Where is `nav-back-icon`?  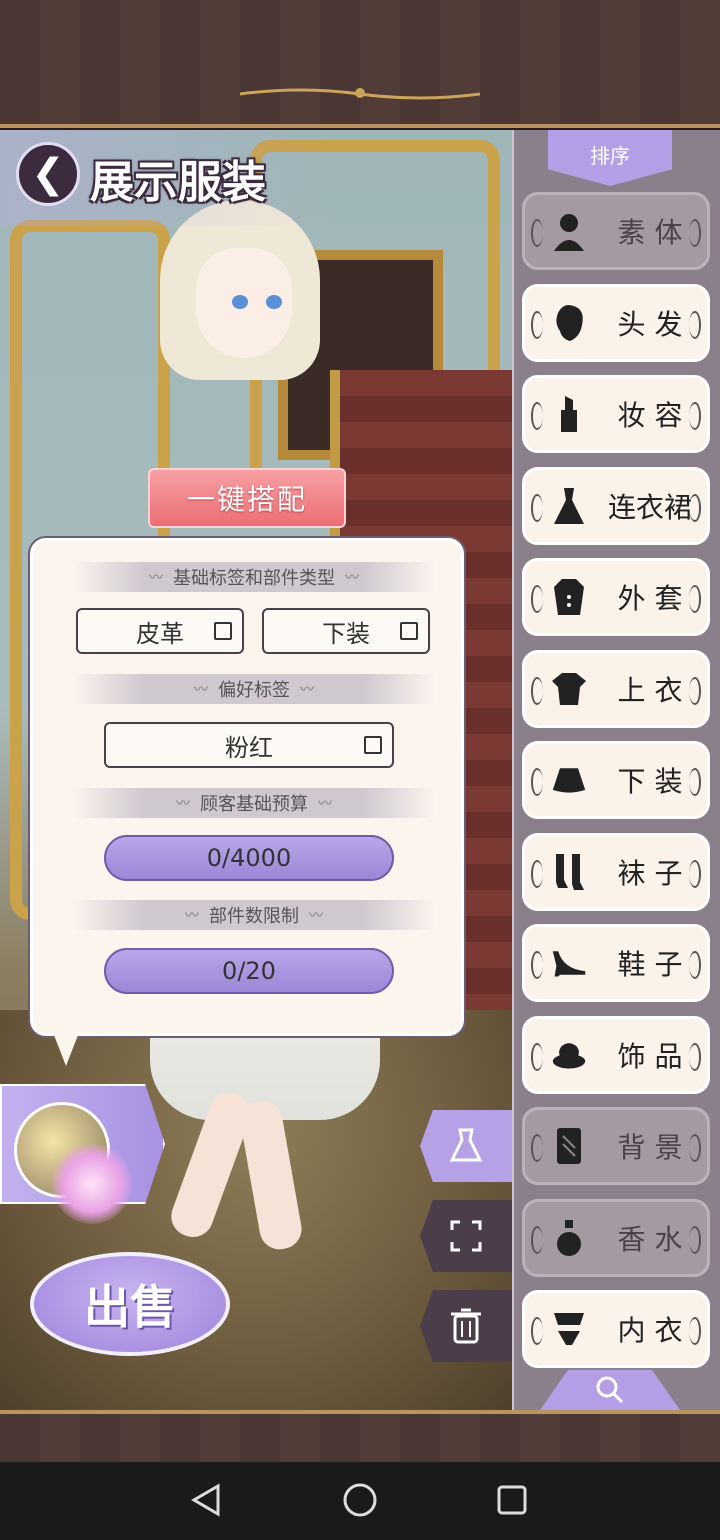 nav-back-icon is located at coordinates (205, 1500).